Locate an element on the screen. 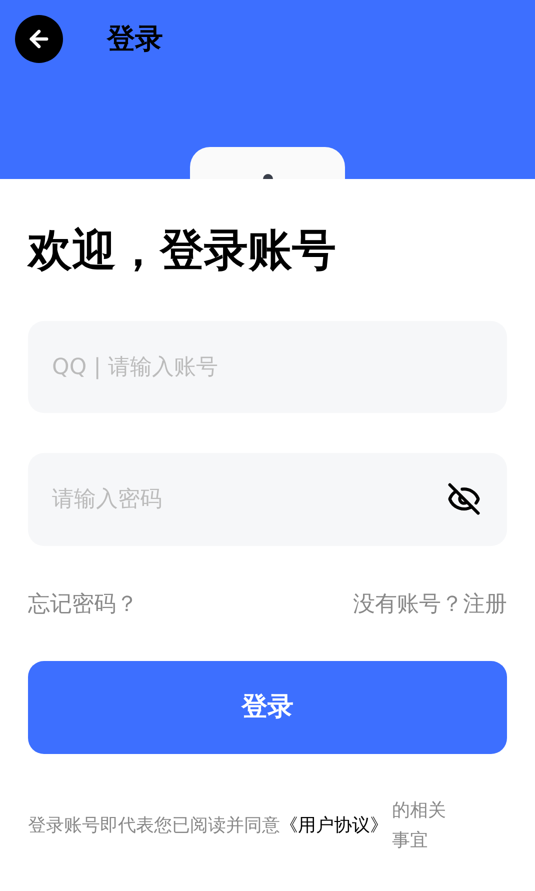 Image resolution: width=535 pixels, height=891 pixels. agreement-text: 登录账号即代表您已阅读并同意 is located at coordinates (154, 826).